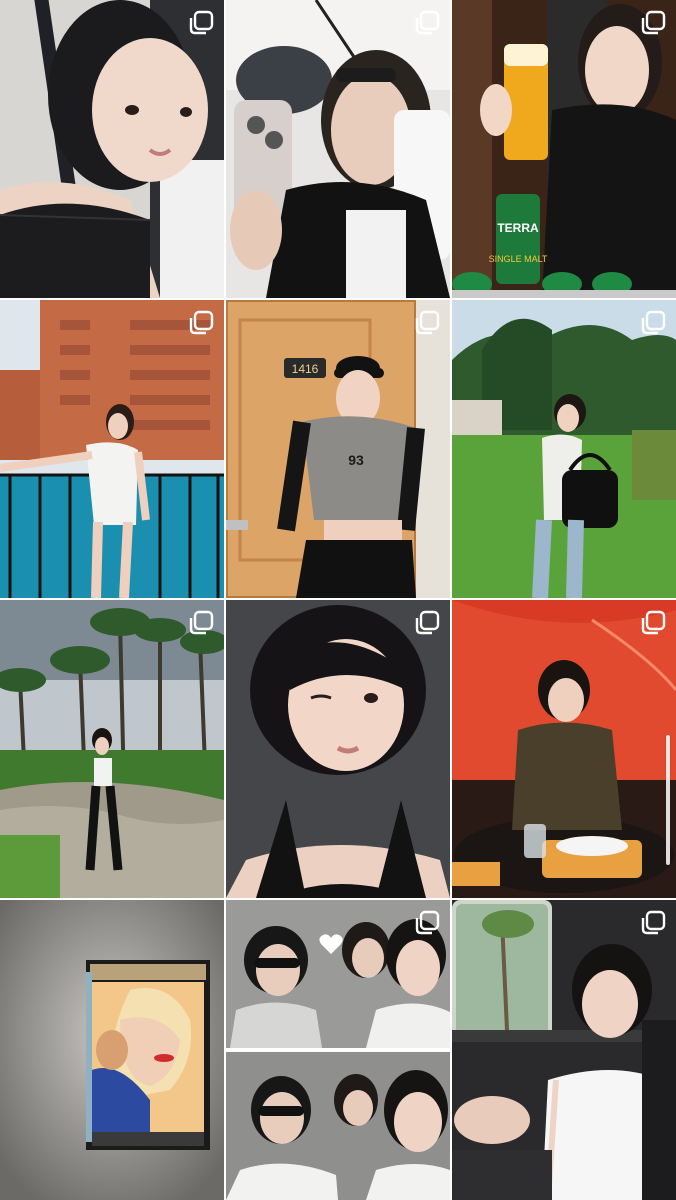  I want to click on post-thumbnail-hotel-door: 1416 93, so click(338, 449).